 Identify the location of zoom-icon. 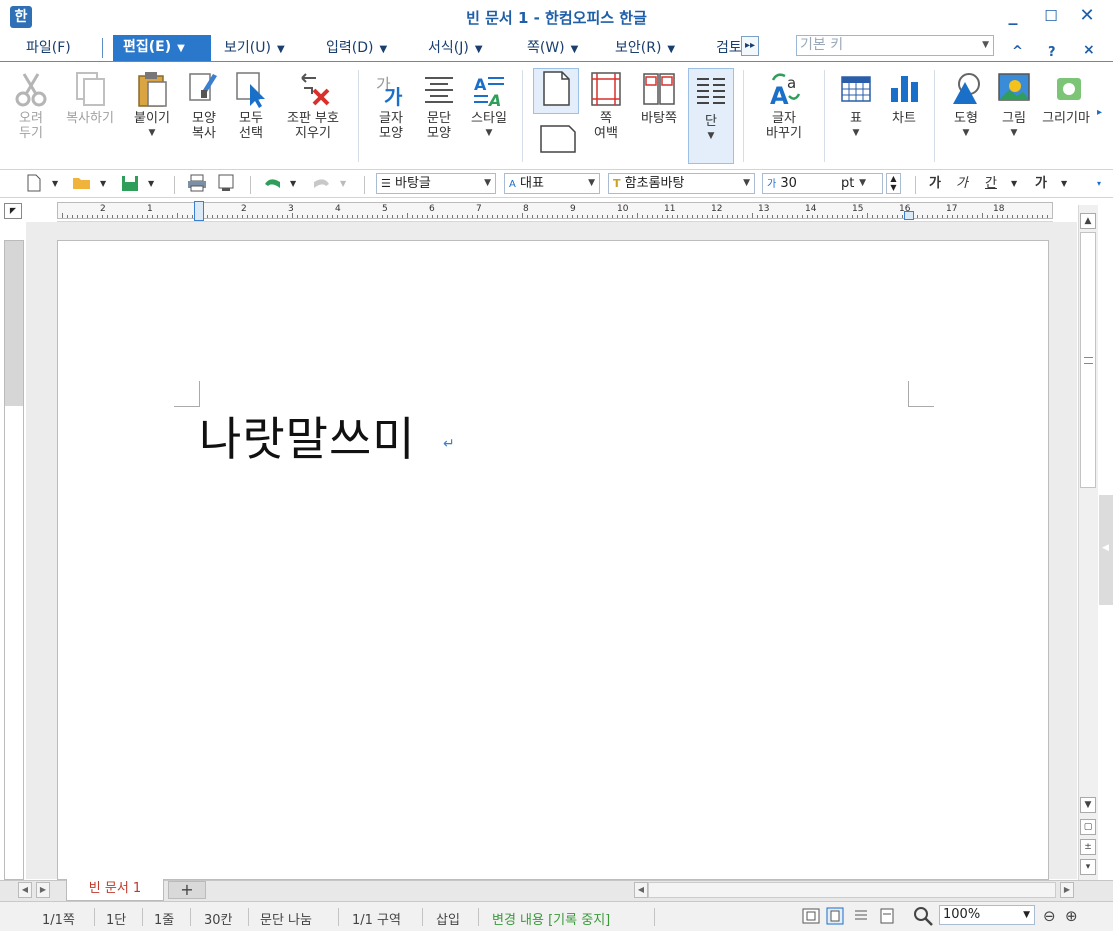
(923, 918).